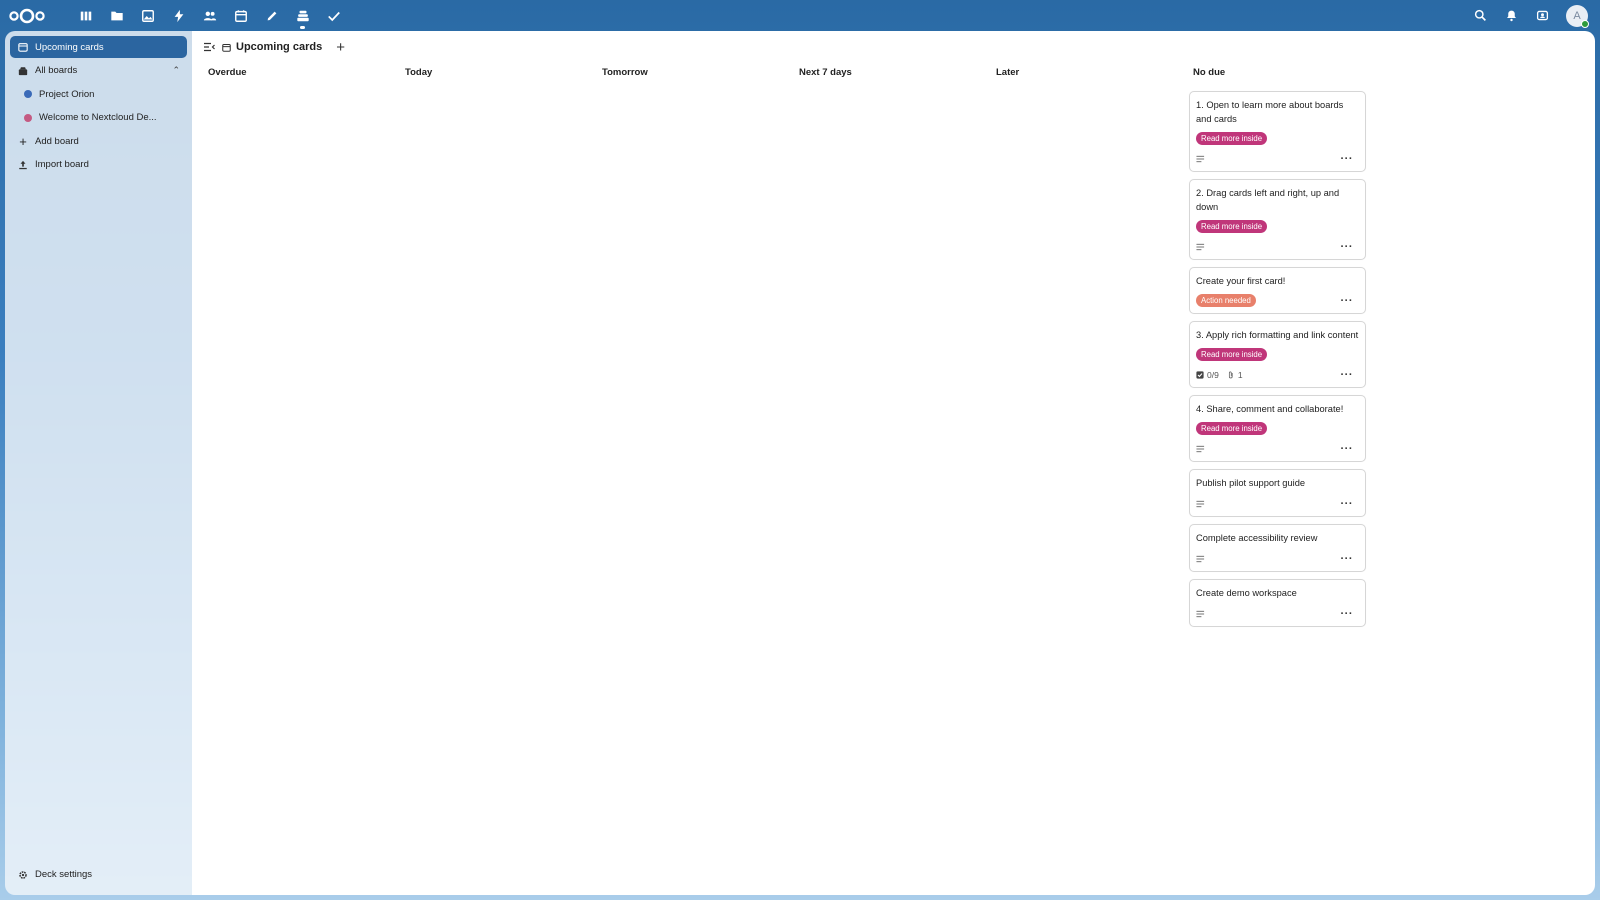 The height and width of the screenshot is (900, 1600). I want to click on board-color-dot, so click(28, 94).